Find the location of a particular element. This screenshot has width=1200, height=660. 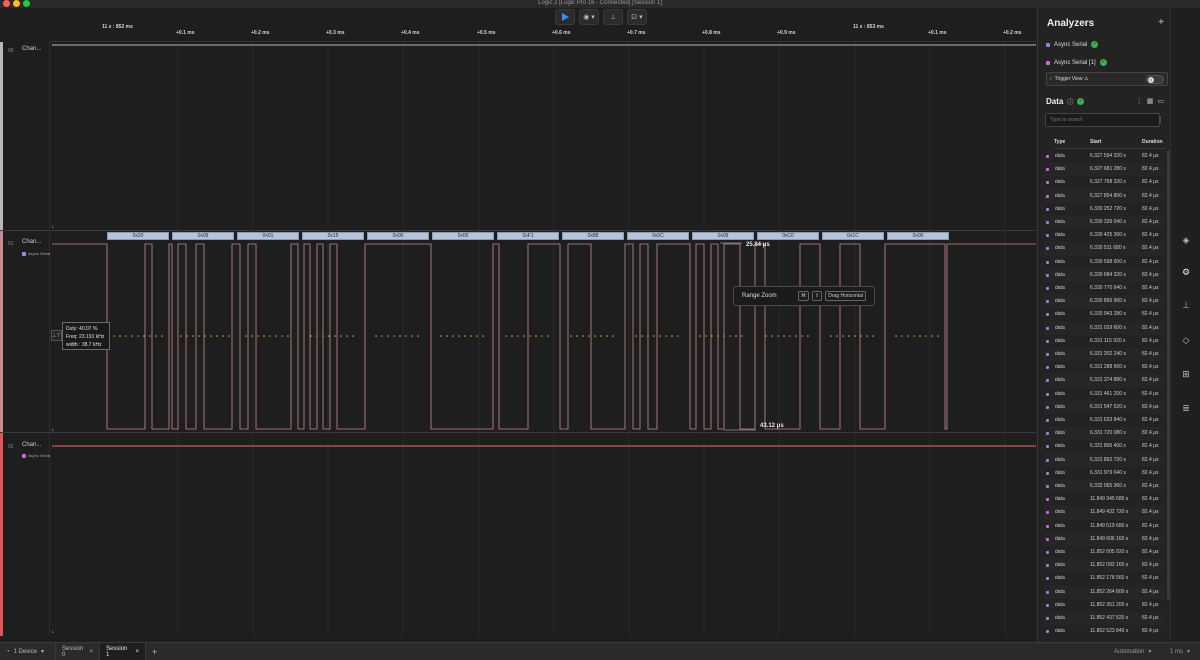

table-row: data 6.331 720 080 s 82.4 μs is located at coordinates (1104, 434).